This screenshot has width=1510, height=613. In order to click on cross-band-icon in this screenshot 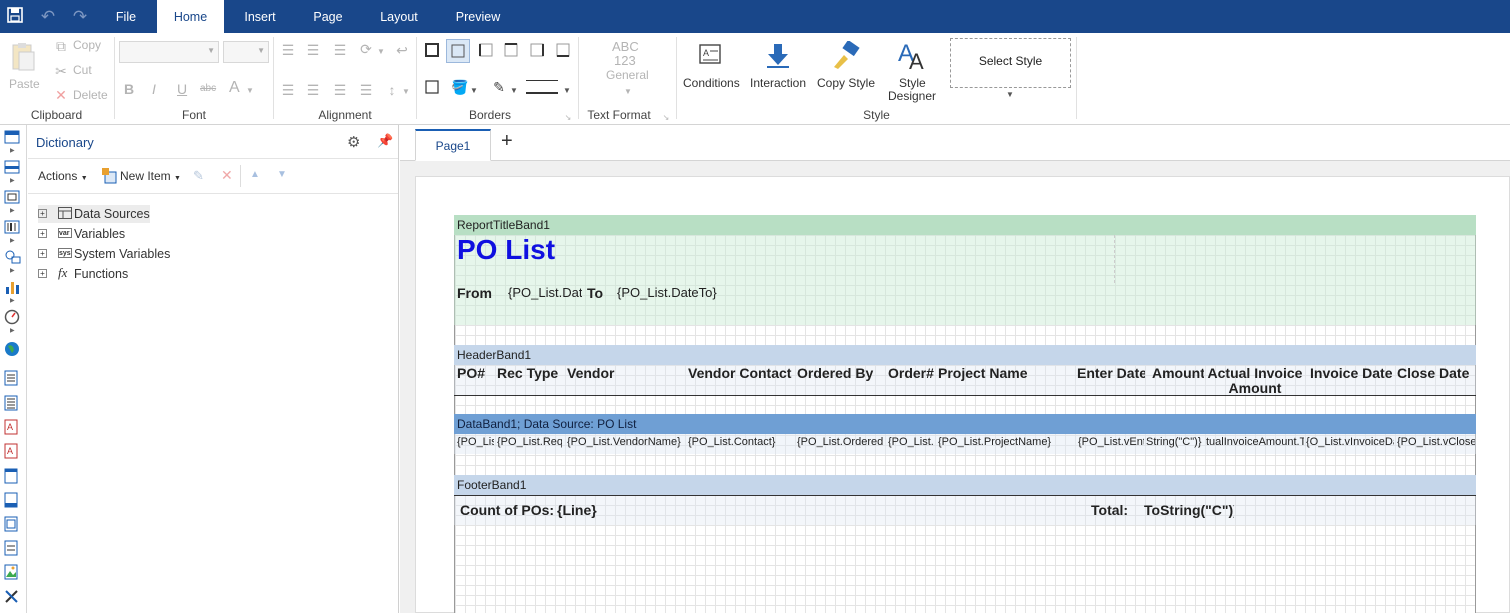, I will do `click(13, 168)`.